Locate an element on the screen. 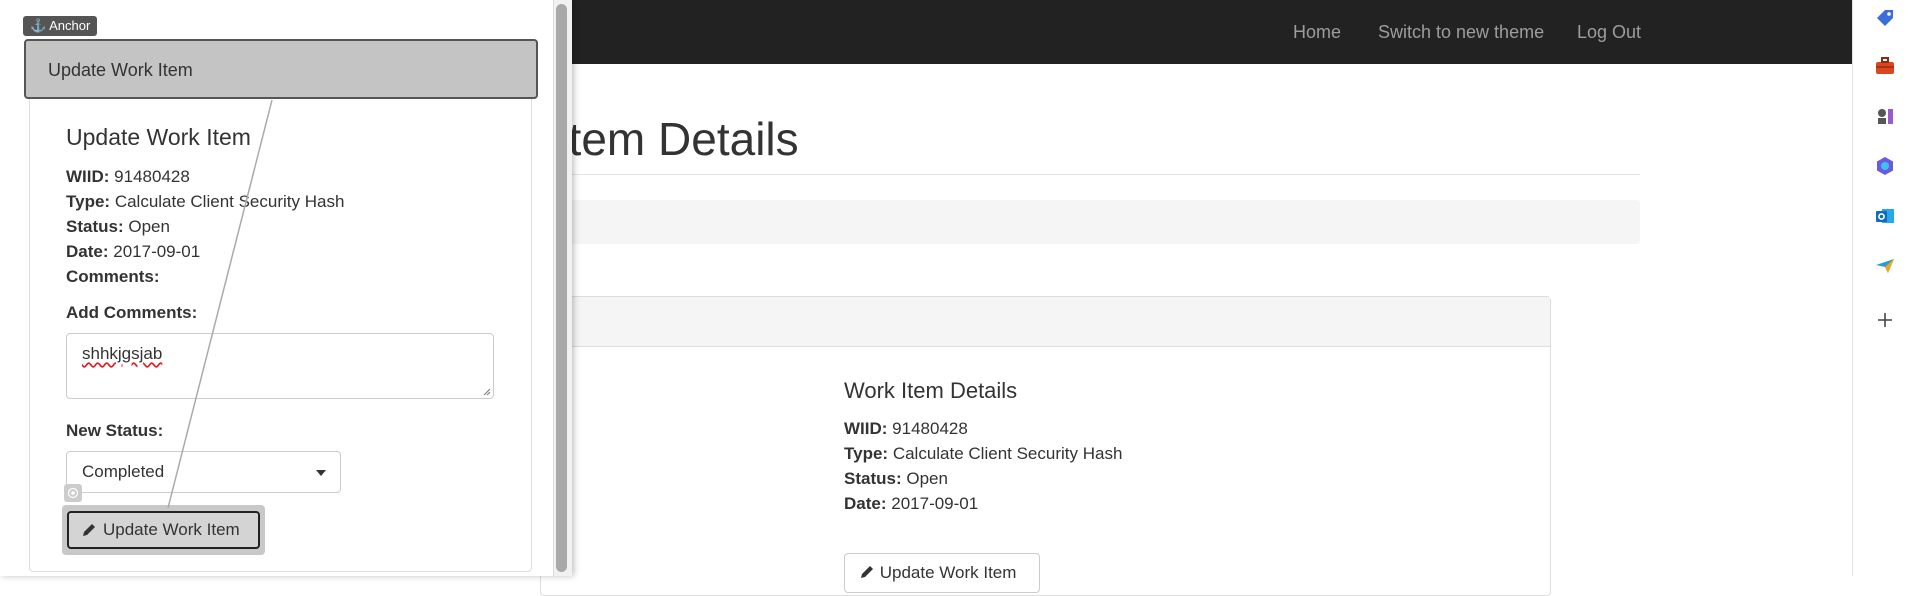 This screenshot has height=596, width=1920. send-icon is located at coordinates (1885, 266).